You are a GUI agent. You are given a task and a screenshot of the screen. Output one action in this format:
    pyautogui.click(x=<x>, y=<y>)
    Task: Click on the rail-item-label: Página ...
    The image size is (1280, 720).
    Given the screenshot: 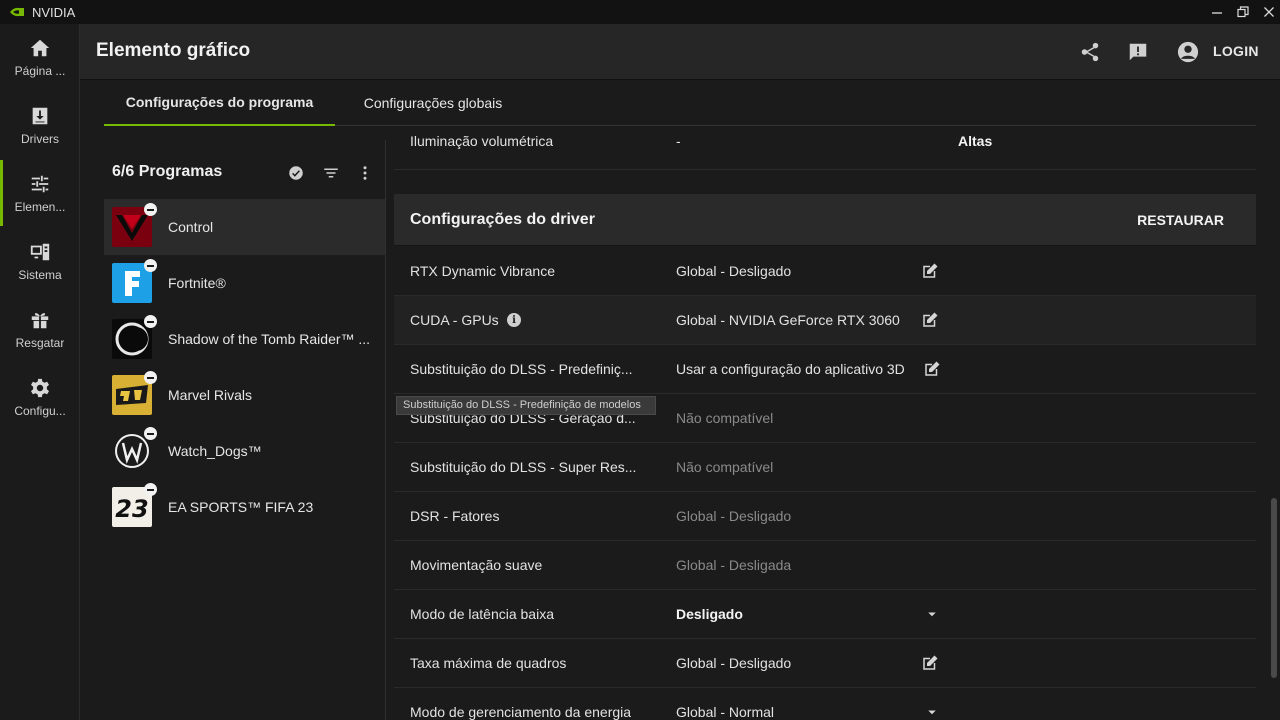 What is the action you would take?
    pyautogui.click(x=40, y=70)
    